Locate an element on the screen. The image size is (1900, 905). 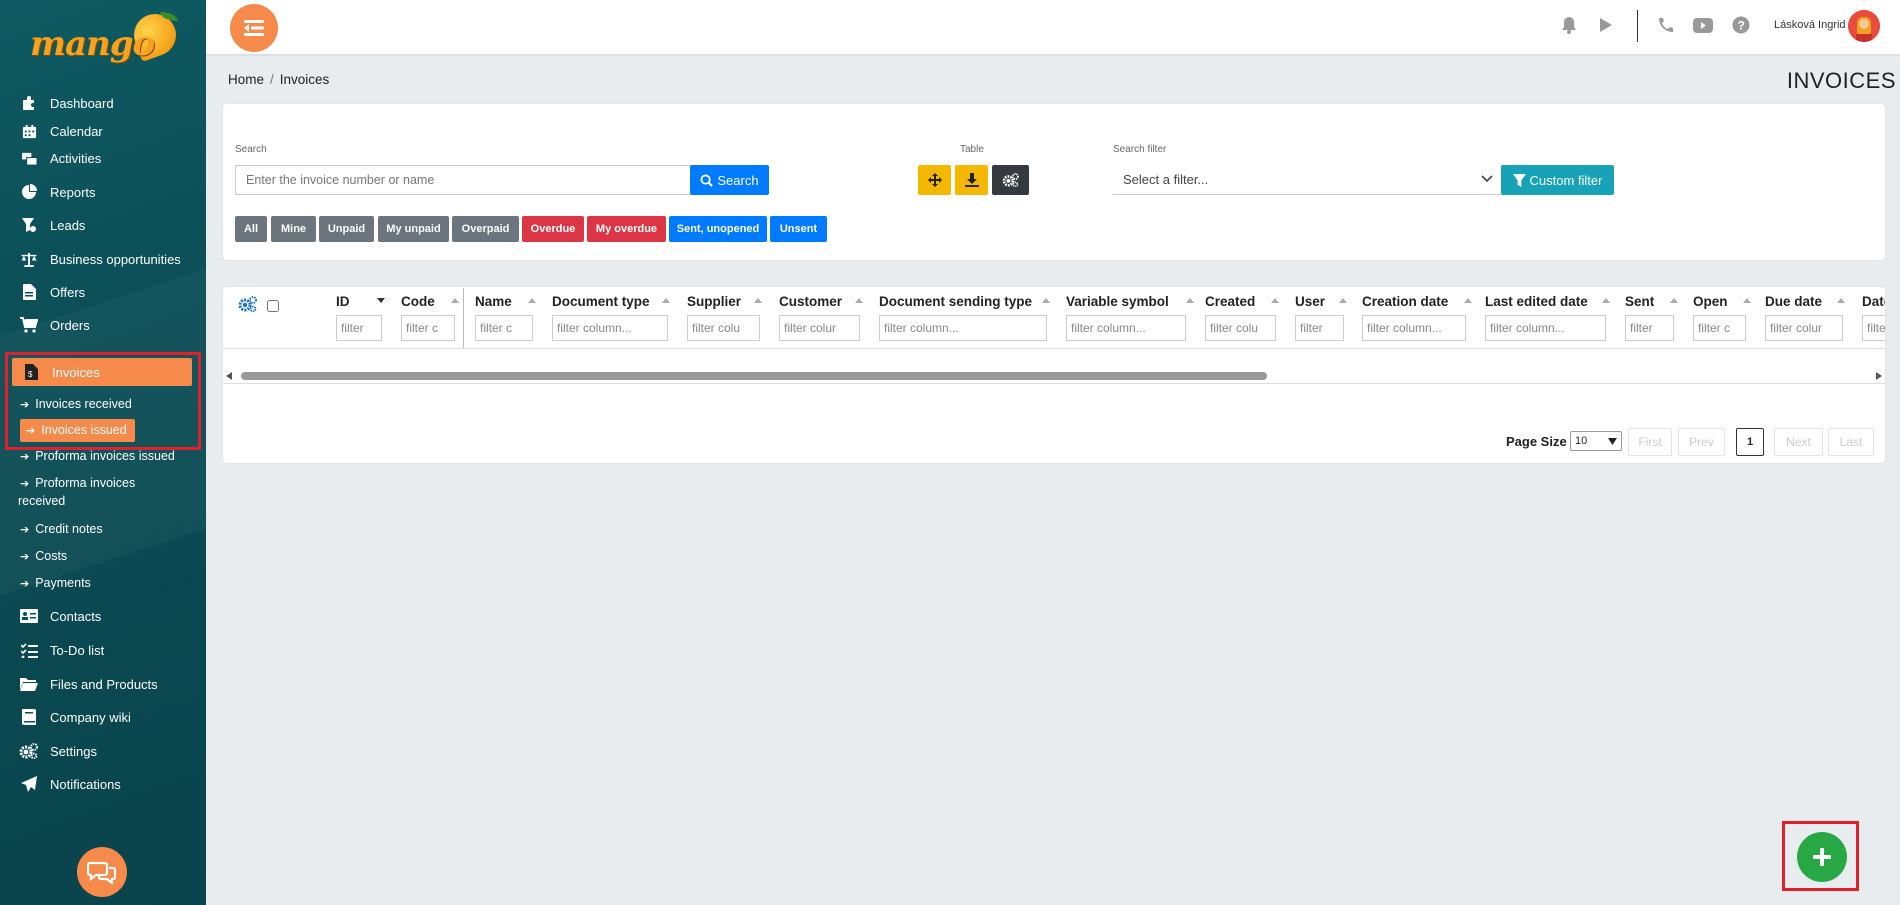
filter-tag-mine: Mine is located at coordinates (293, 229).